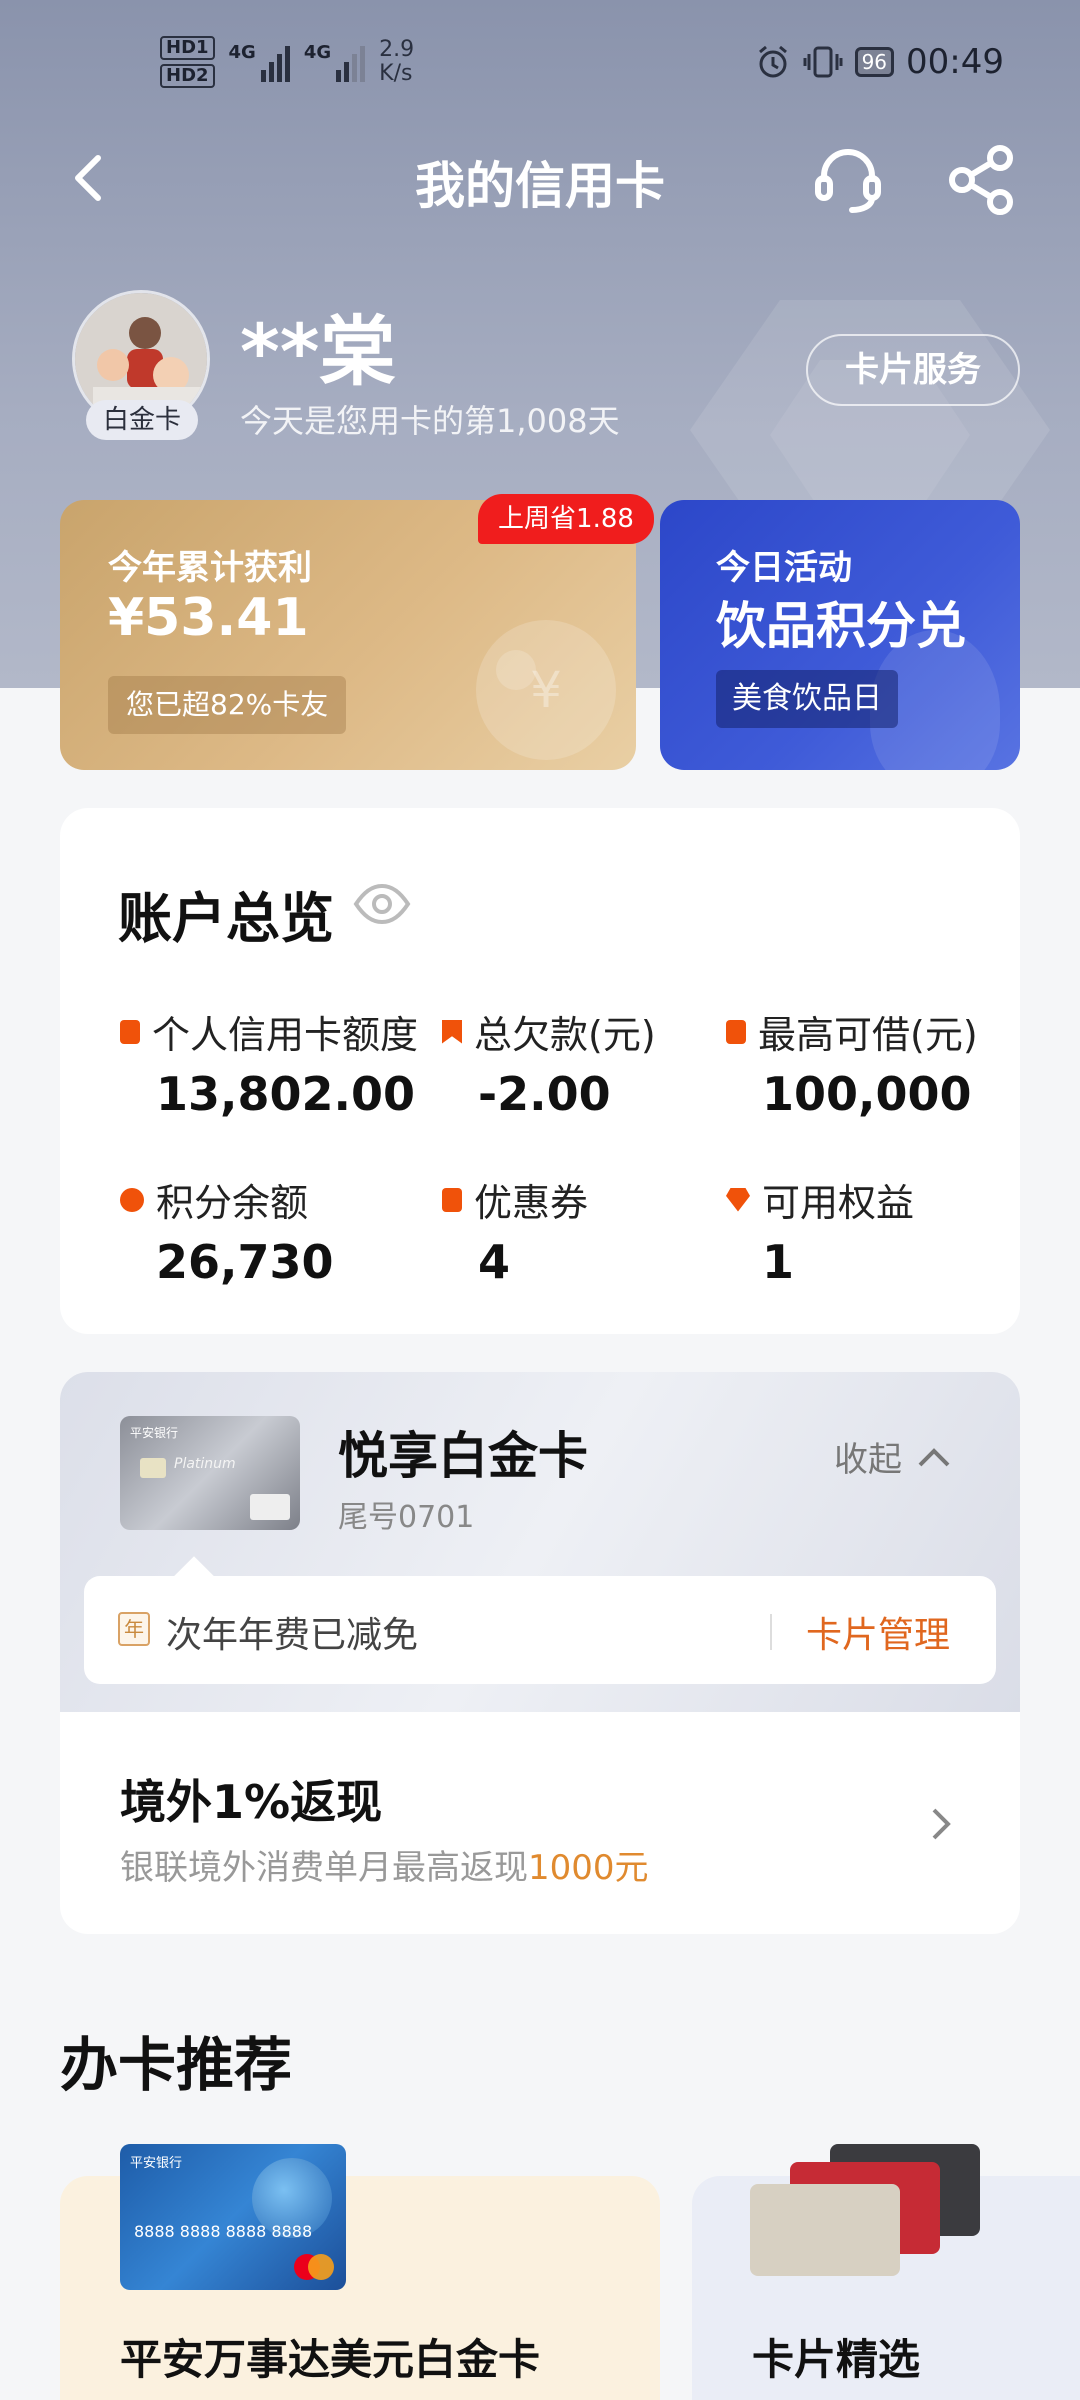 The height and width of the screenshot is (2400, 1080). Describe the element at coordinates (292, 1635) in the screenshot. I see `annual-fee-text: 次年年费已减免` at that location.